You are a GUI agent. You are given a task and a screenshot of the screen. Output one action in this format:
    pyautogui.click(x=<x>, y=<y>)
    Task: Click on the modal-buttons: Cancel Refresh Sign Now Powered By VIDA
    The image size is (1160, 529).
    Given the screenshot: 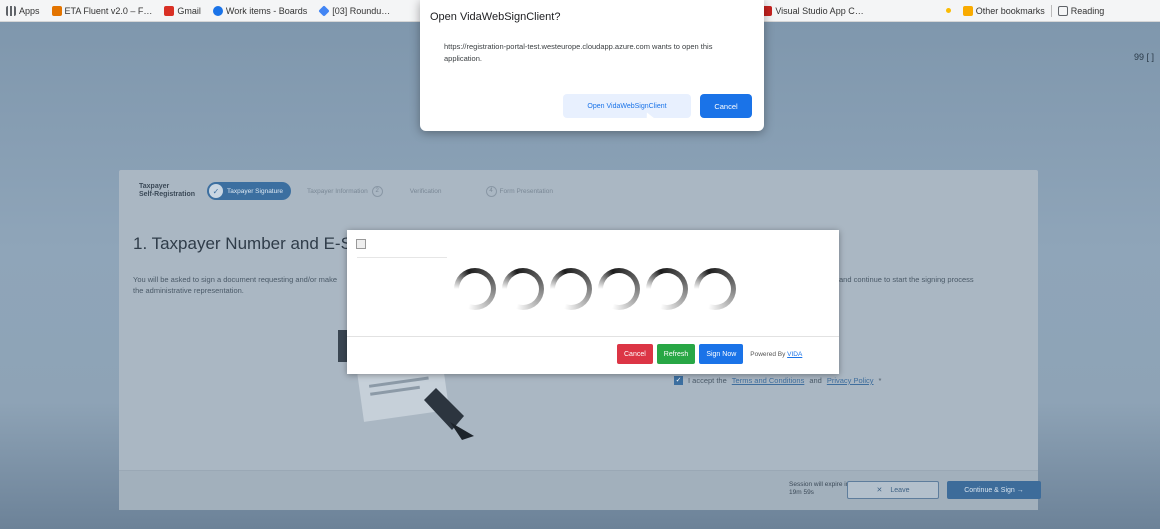 What is the action you would take?
    pyautogui.click(x=709, y=354)
    